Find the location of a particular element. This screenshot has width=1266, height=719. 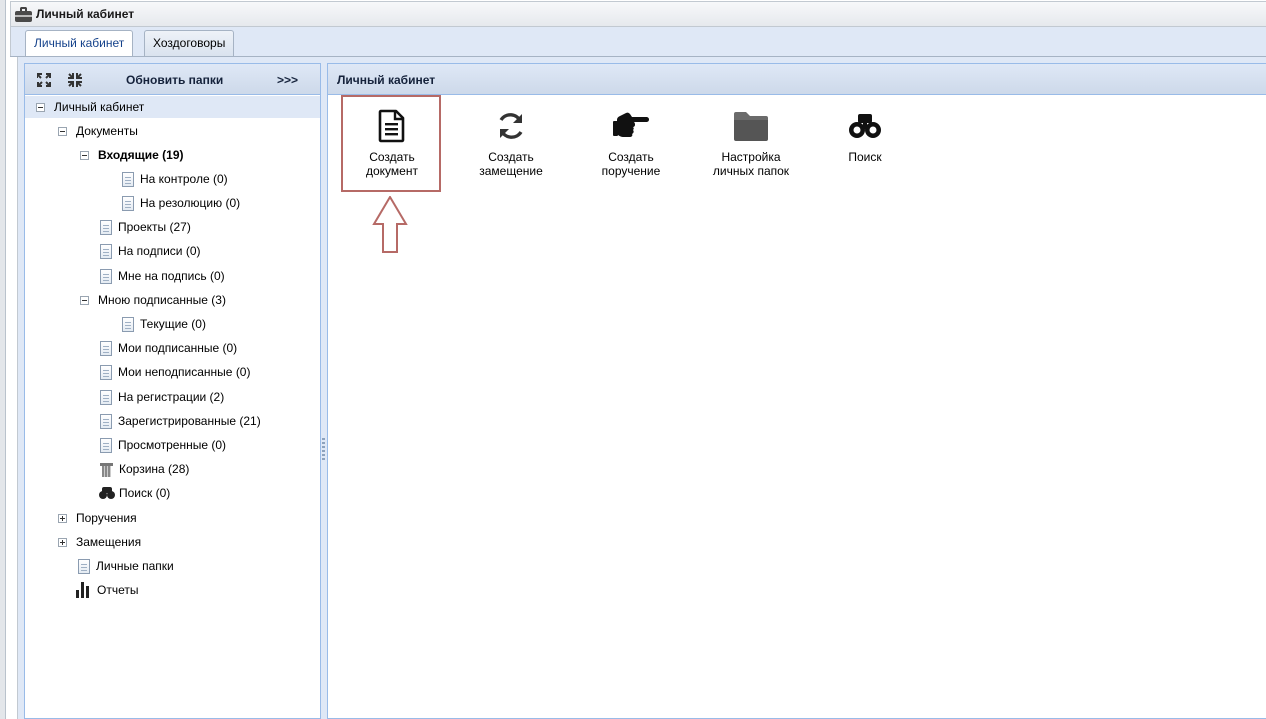

bar-chart-icon is located at coordinates (84, 590).